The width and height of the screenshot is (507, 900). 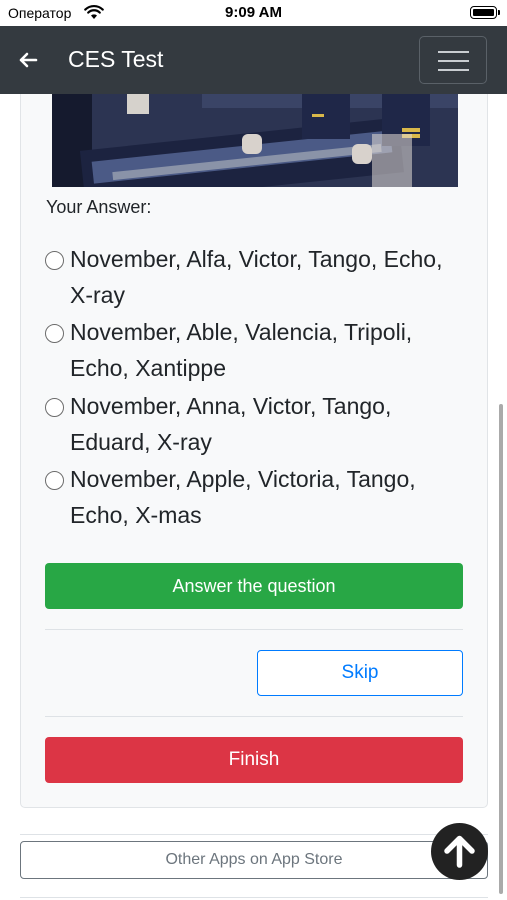 What do you see at coordinates (97, 295) in the screenshot?
I see `option-line: X-ray` at bounding box center [97, 295].